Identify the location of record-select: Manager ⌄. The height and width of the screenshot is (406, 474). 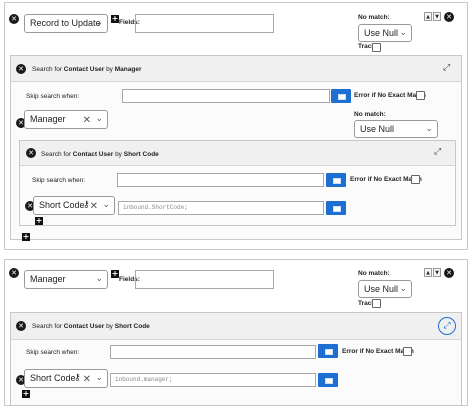
(66, 279).